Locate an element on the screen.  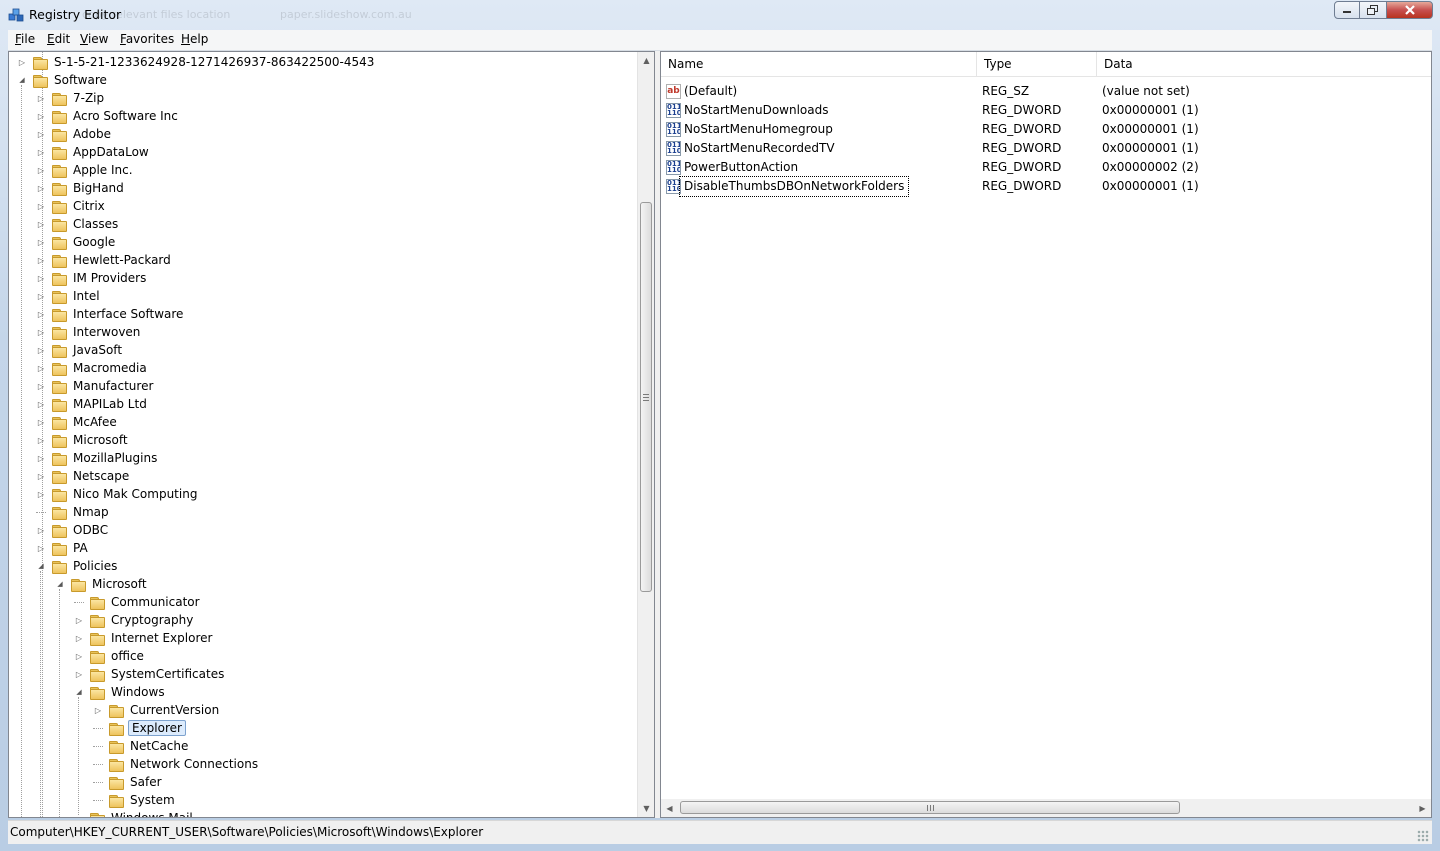
tree-node: ▷ Netscape is located at coordinates (83, 476).